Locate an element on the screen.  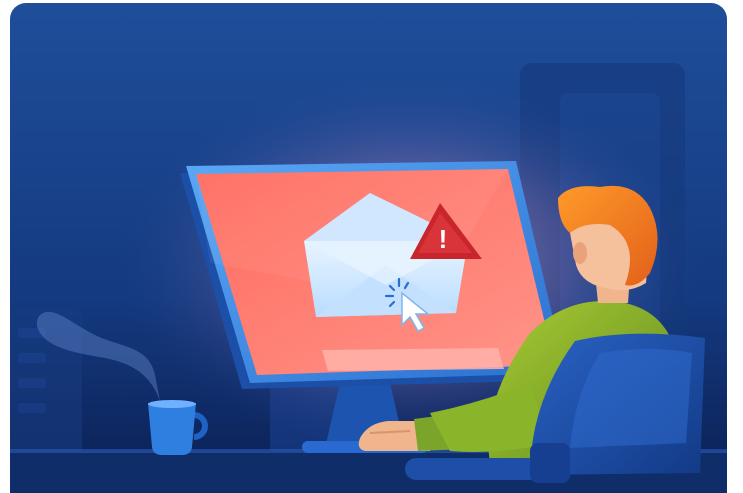
screen-bar is located at coordinates (413, 359).